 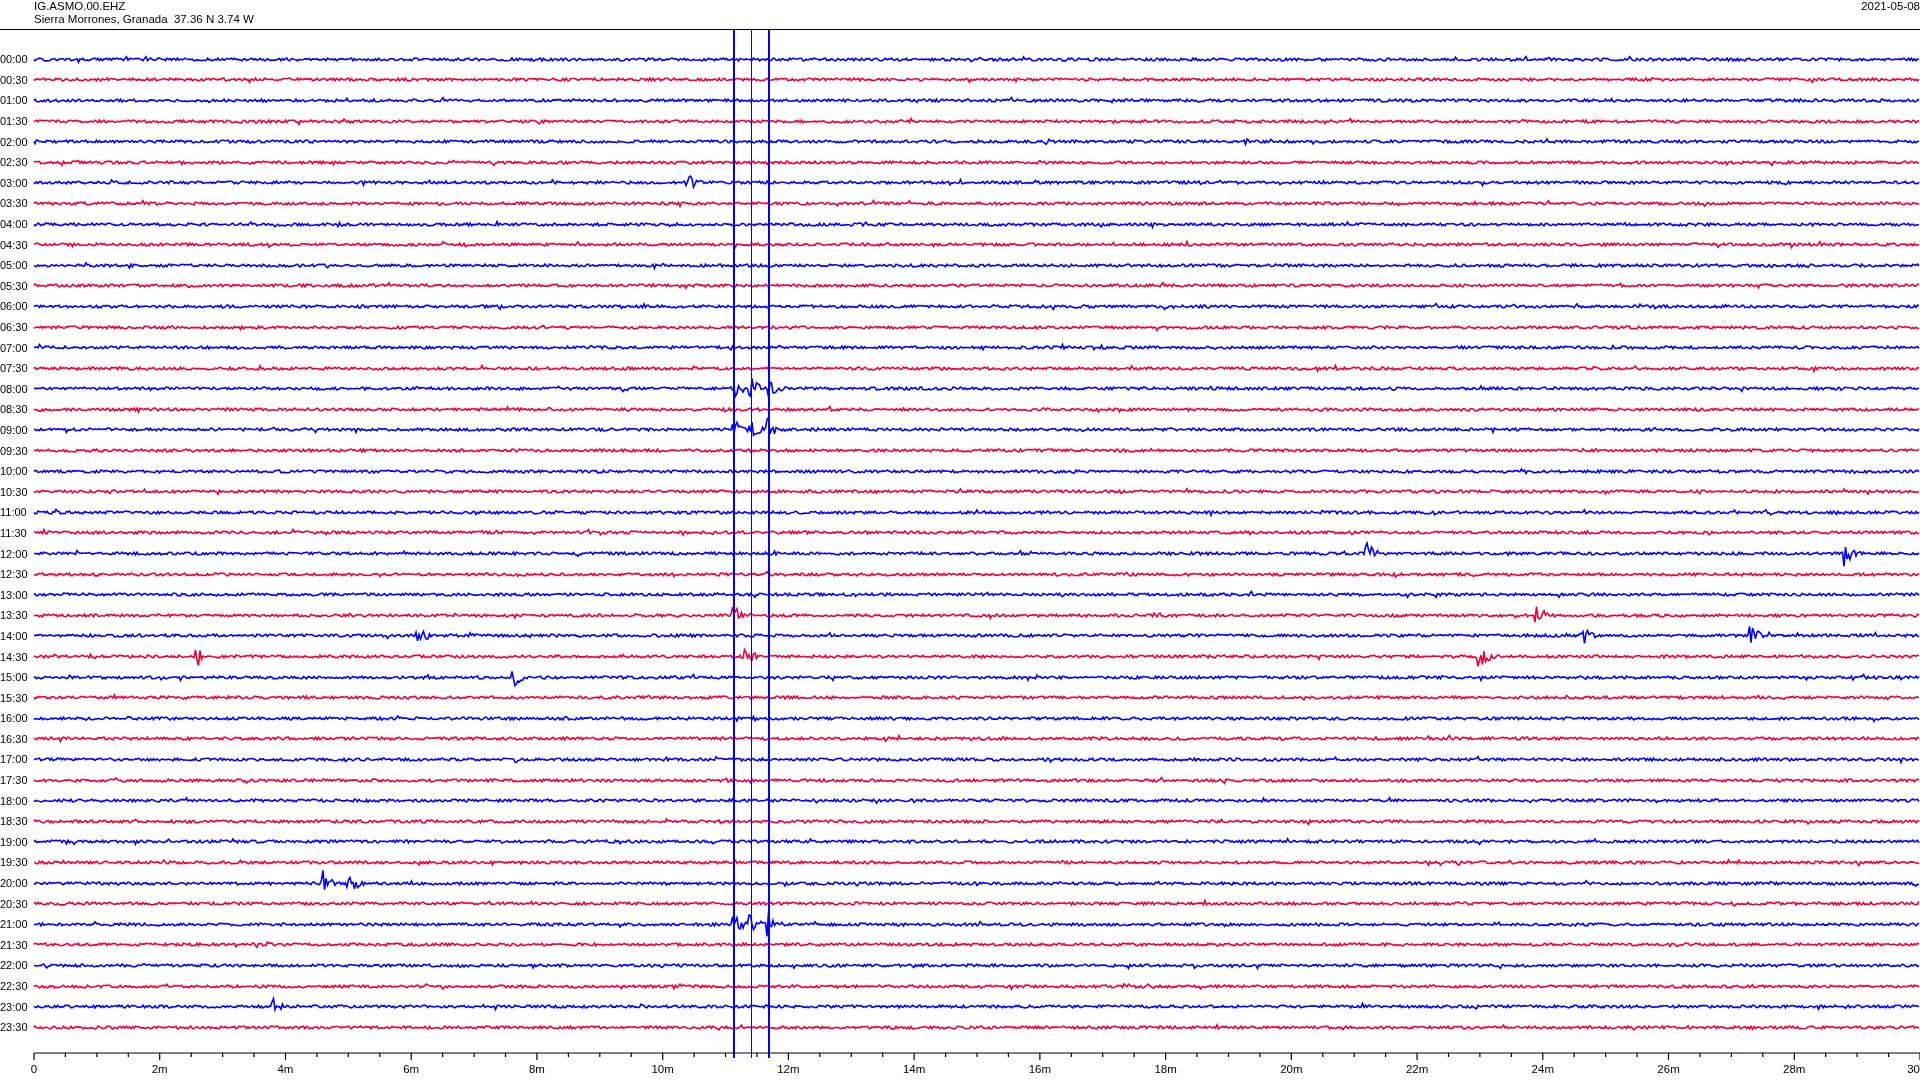 I want to click on time-label: 18:00, so click(x=14, y=800).